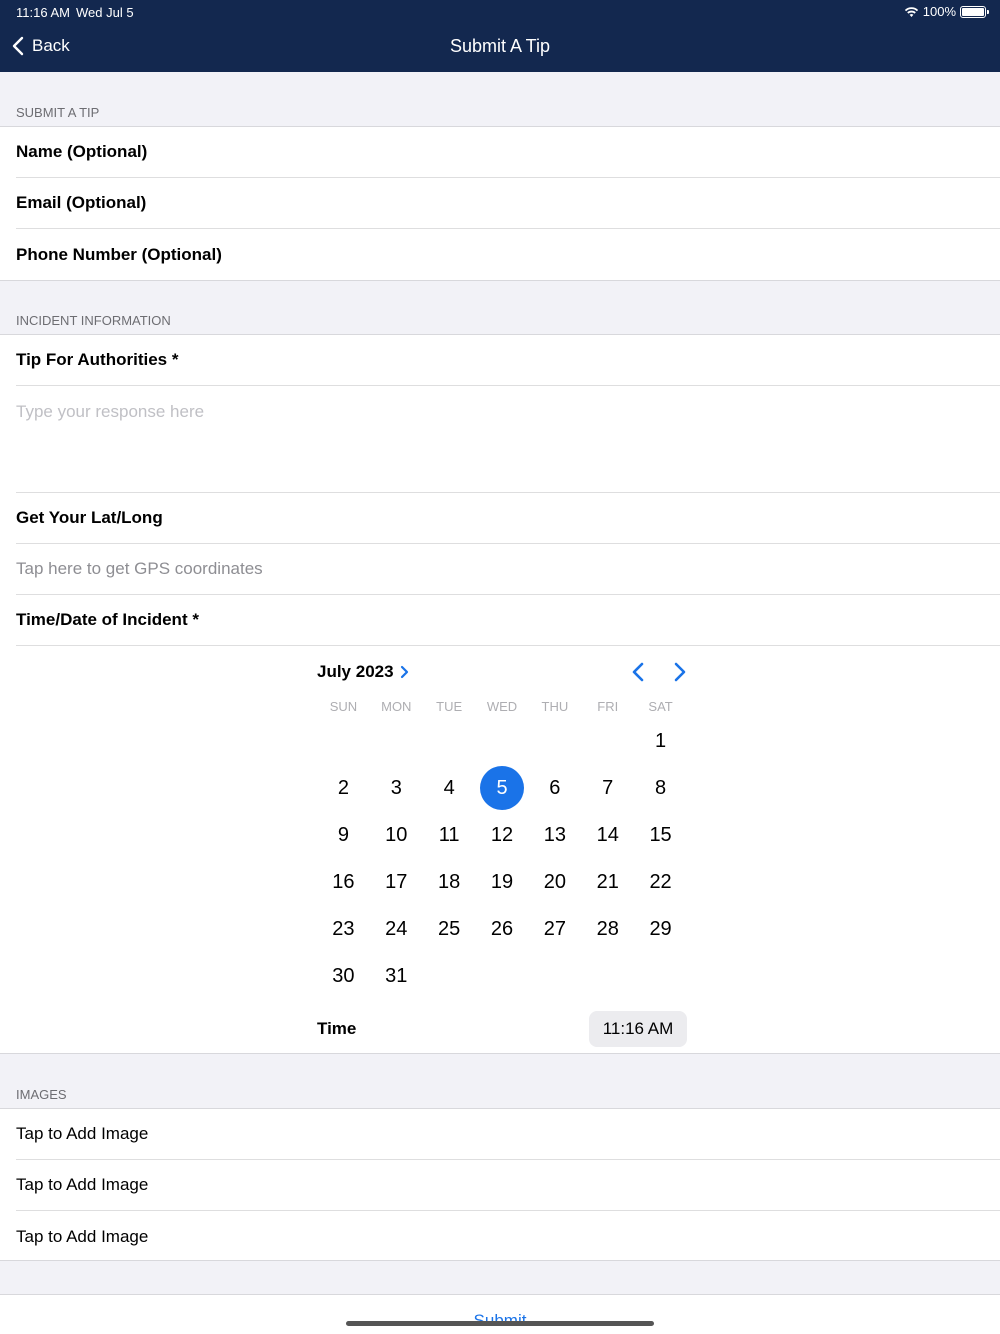 The width and height of the screenshot is (1000, 1334). I want to click on calendar-day: 23, so click(343, 929).